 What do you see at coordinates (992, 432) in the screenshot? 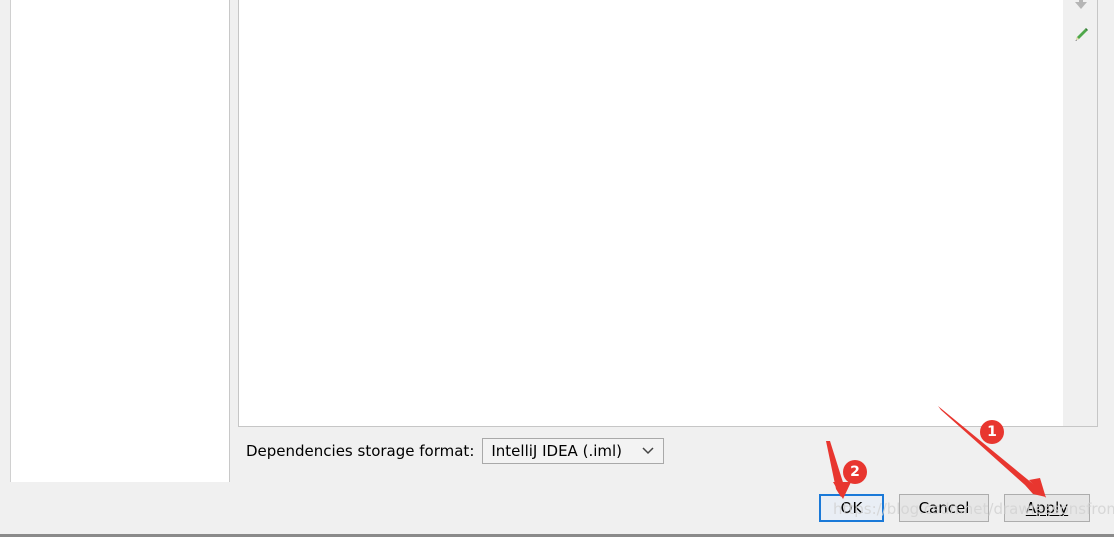
I see `annotation-badge-1: 1` at bounding box center [992, 432].